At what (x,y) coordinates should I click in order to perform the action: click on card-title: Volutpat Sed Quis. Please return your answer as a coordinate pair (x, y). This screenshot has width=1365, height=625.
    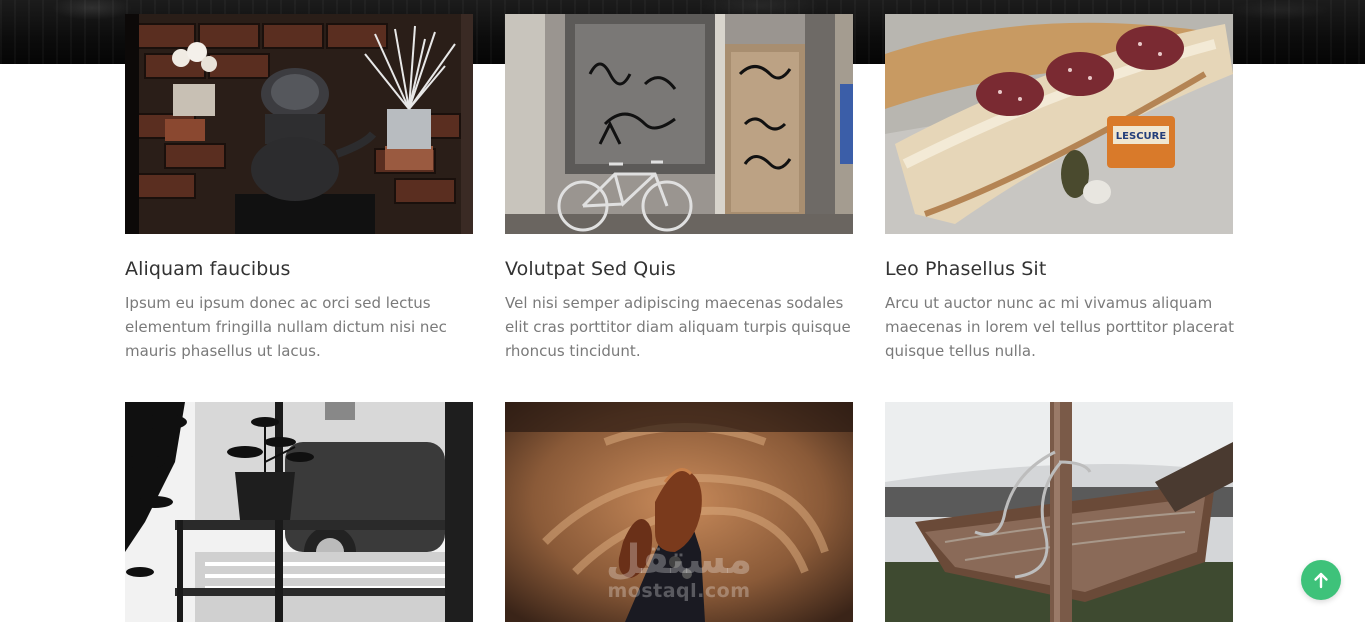
    Looking at the image, I should click on (590, 269).